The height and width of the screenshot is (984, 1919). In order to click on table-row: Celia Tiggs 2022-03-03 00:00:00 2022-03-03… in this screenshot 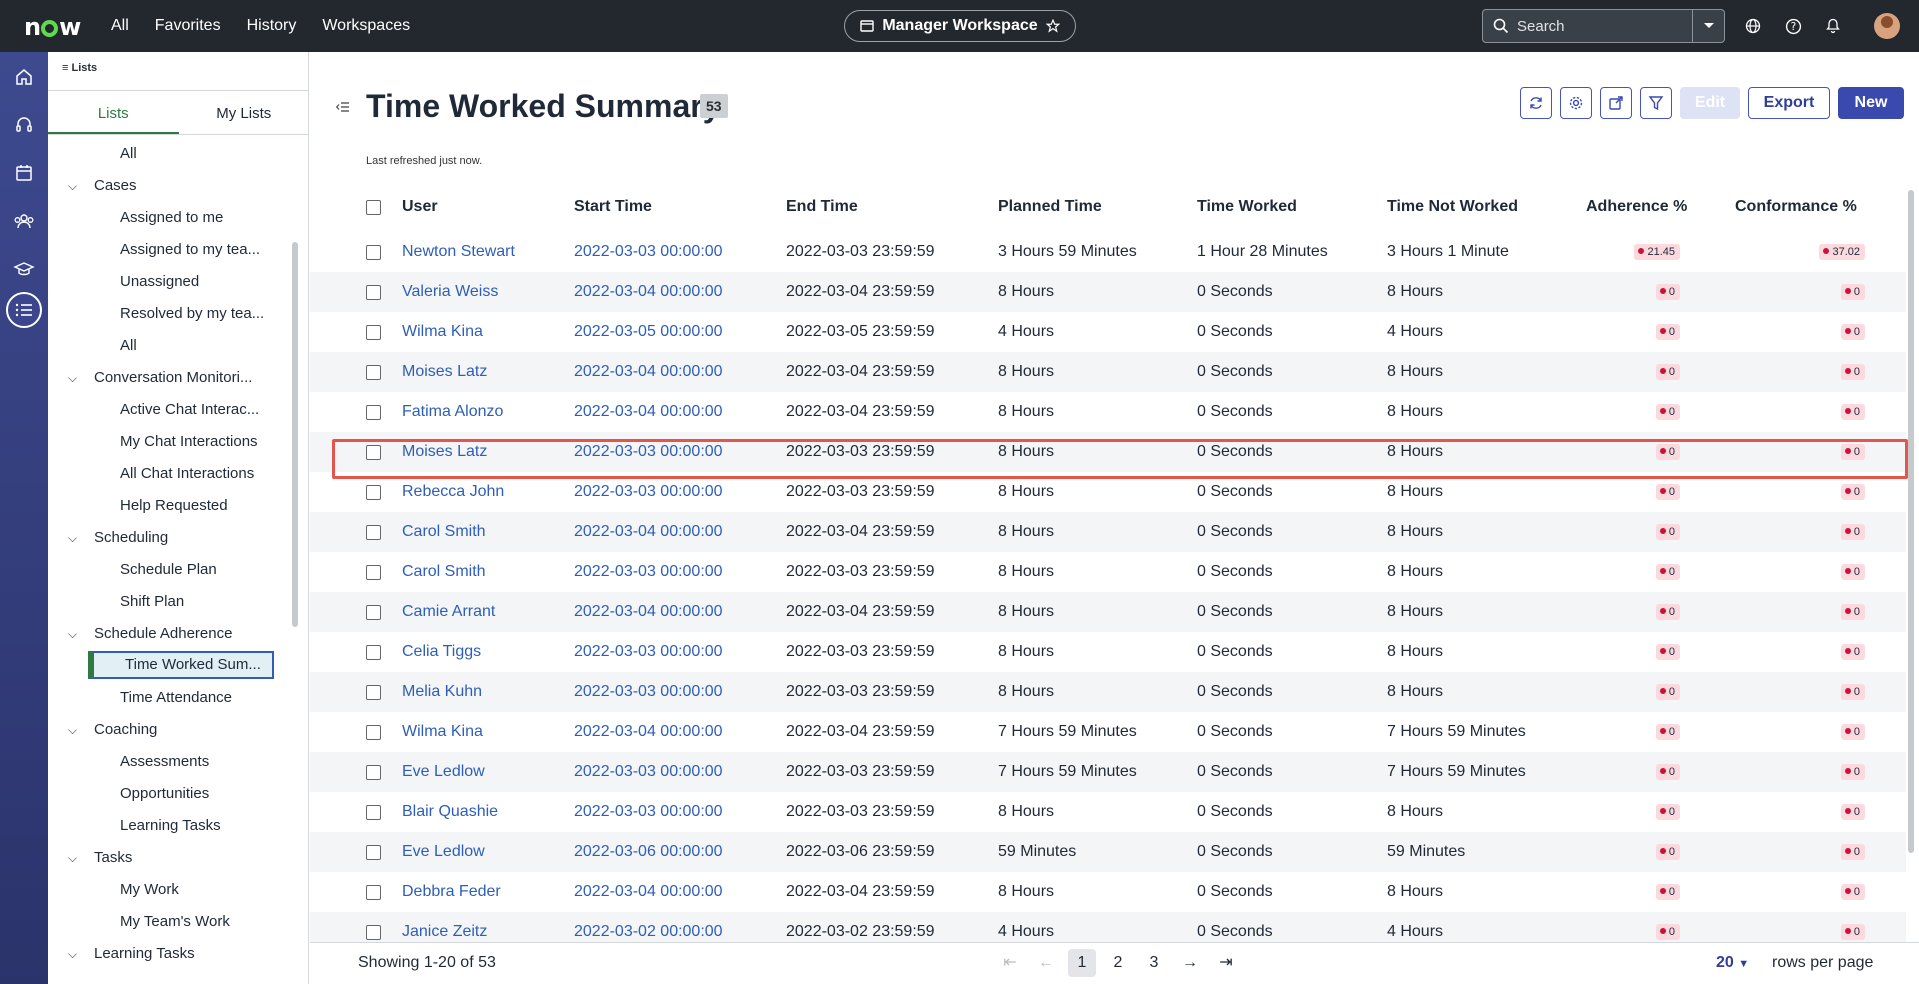, I will do `click(1108, 652)`.